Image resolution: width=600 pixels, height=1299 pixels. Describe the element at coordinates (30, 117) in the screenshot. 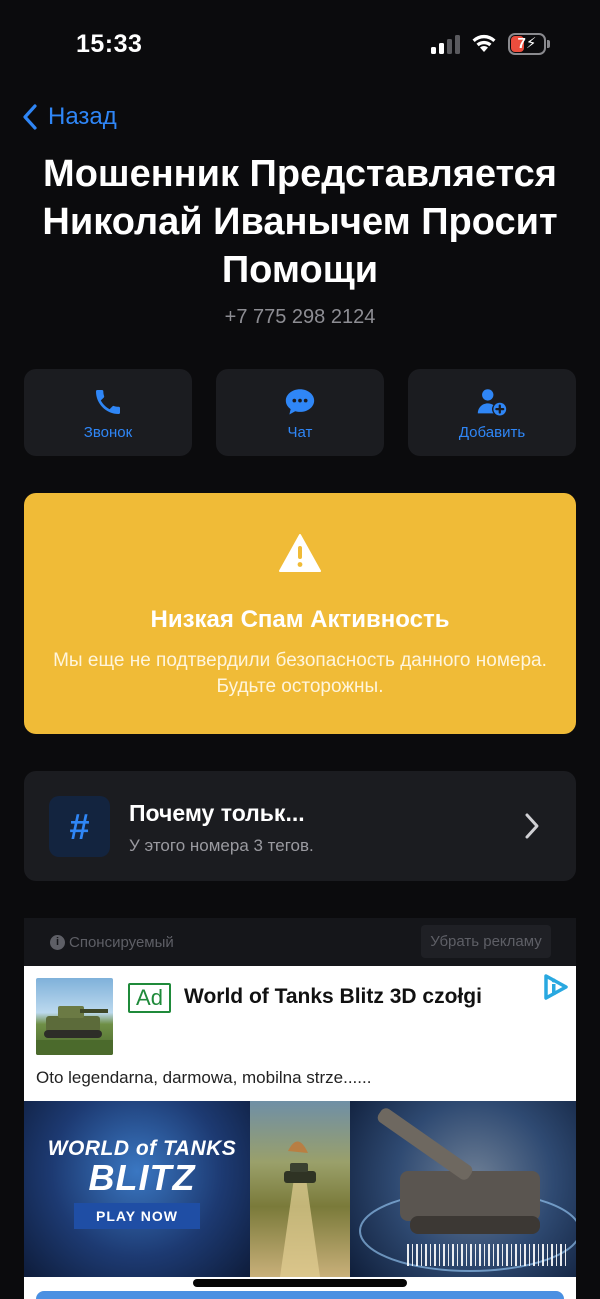

I see `chevron-left-icon` at that location.